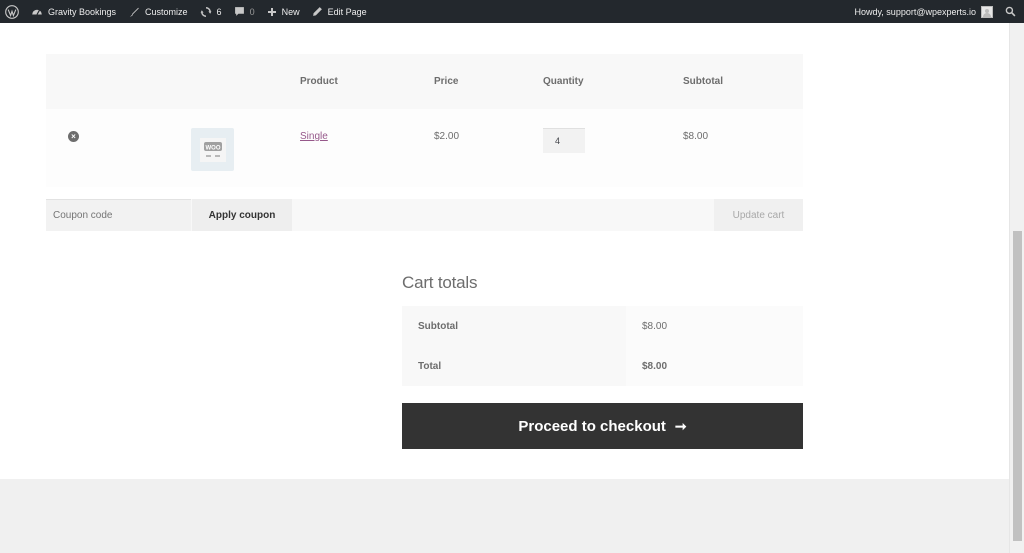 The width and height of the screenshot is (1024, 553). What do you see at coordinates (1017, 386) in the screenshot?
I see `scrollbar-thumb` at bounding box center [1017, 386].